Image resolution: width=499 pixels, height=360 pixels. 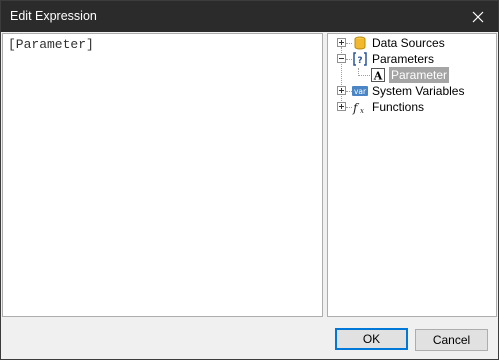 What do you see at coordinates (51, 44) in the screenshot?
I see `expression-text: [Parameter]` at bounding box center [51, 44].